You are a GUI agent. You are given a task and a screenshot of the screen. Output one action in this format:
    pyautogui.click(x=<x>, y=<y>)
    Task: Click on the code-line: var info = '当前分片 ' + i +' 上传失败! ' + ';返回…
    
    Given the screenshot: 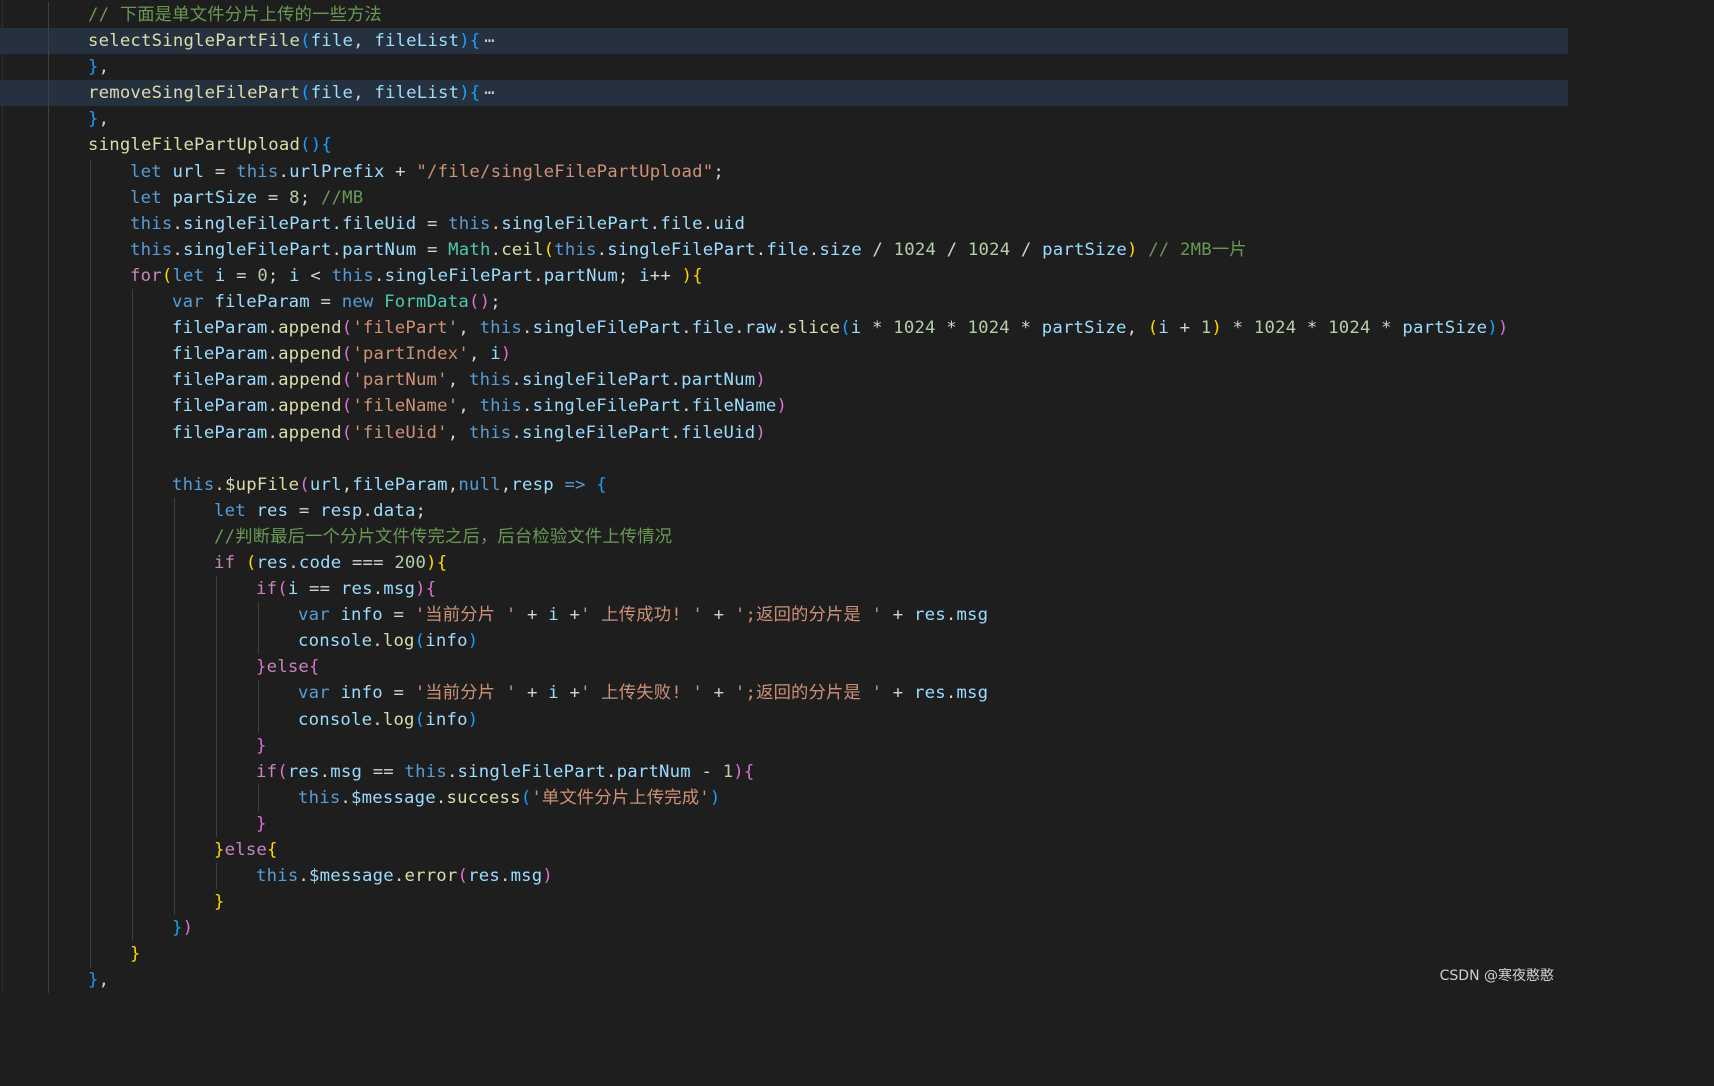 What is the action you would take?
    pyautogui.click(x=784, y=693)
    